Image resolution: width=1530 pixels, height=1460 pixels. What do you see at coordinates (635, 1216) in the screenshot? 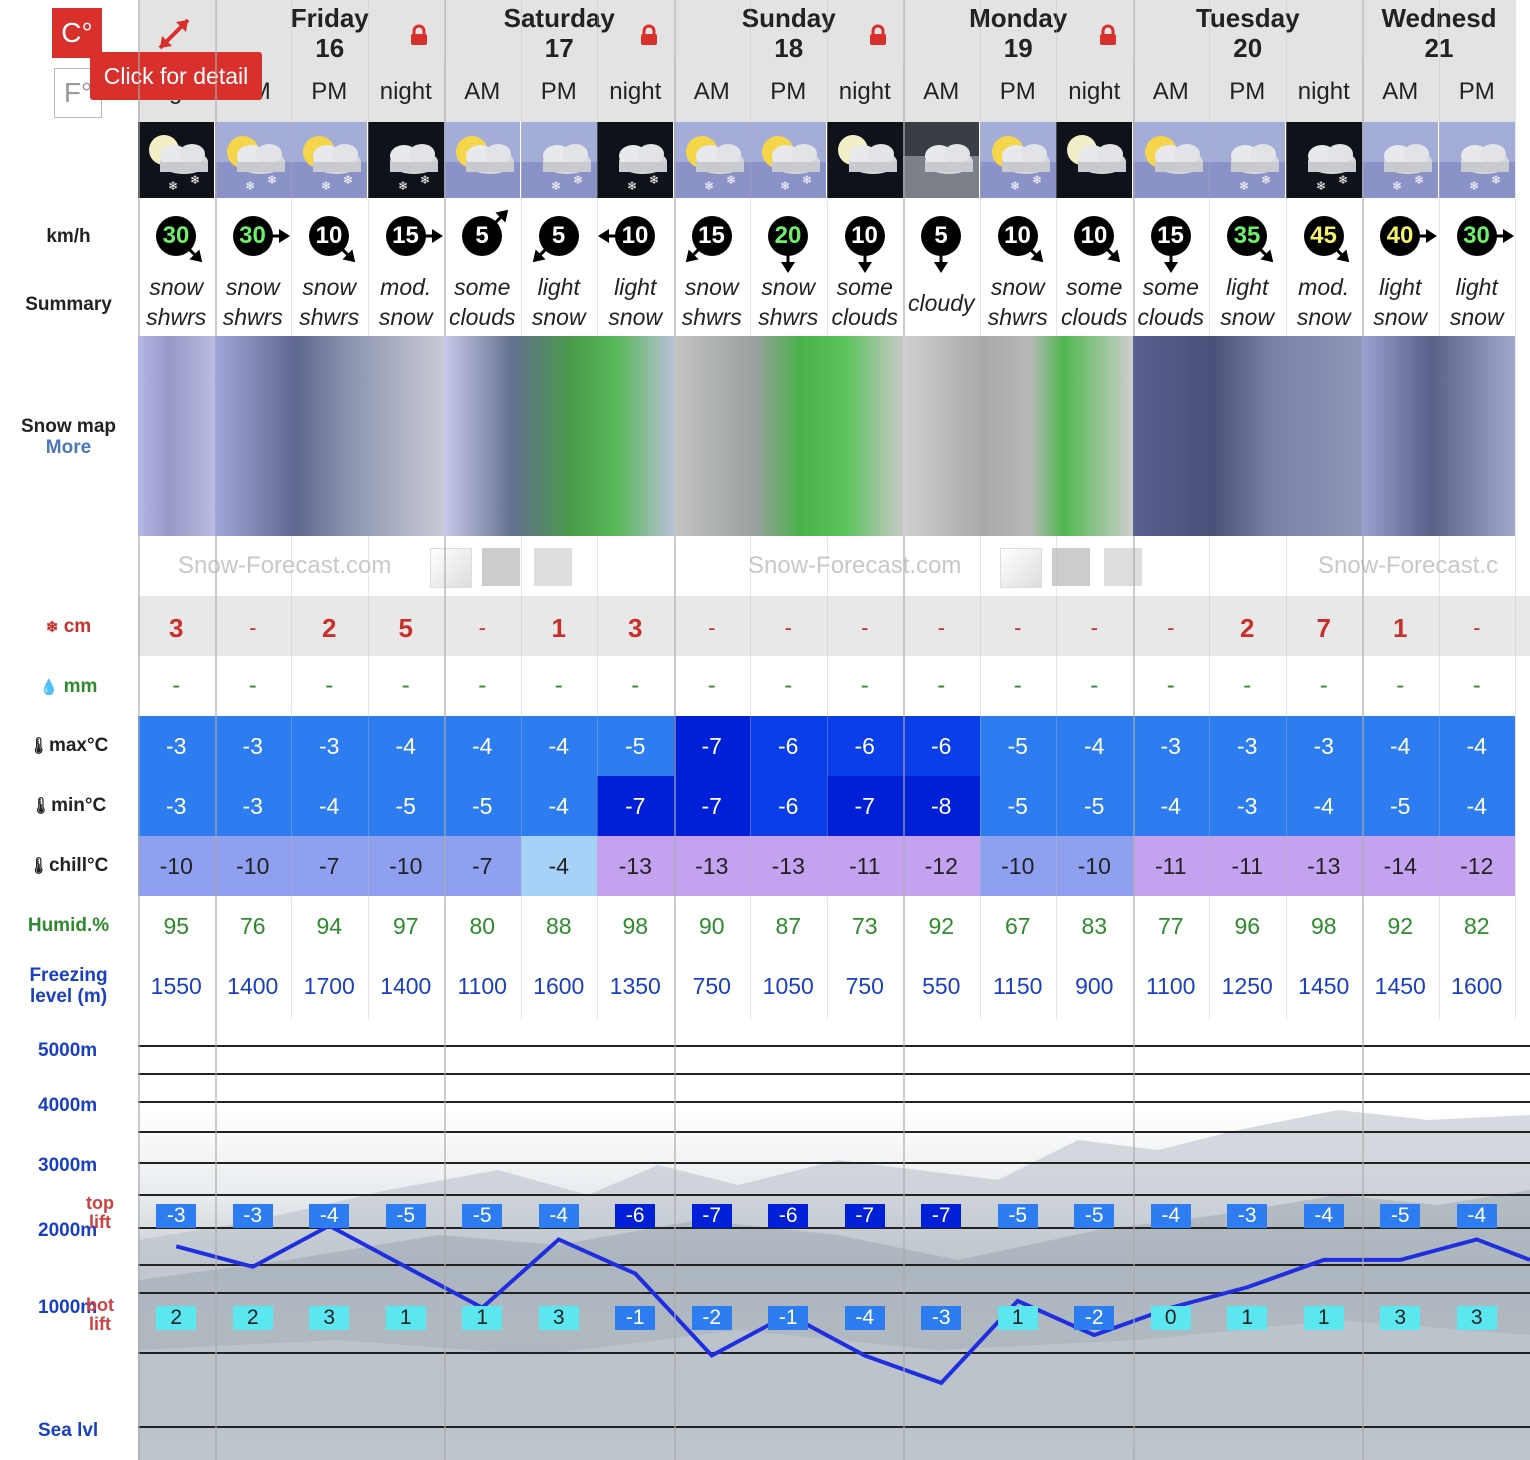
I see `top-lift-temp: -6` at bounding box center [635, 1216].